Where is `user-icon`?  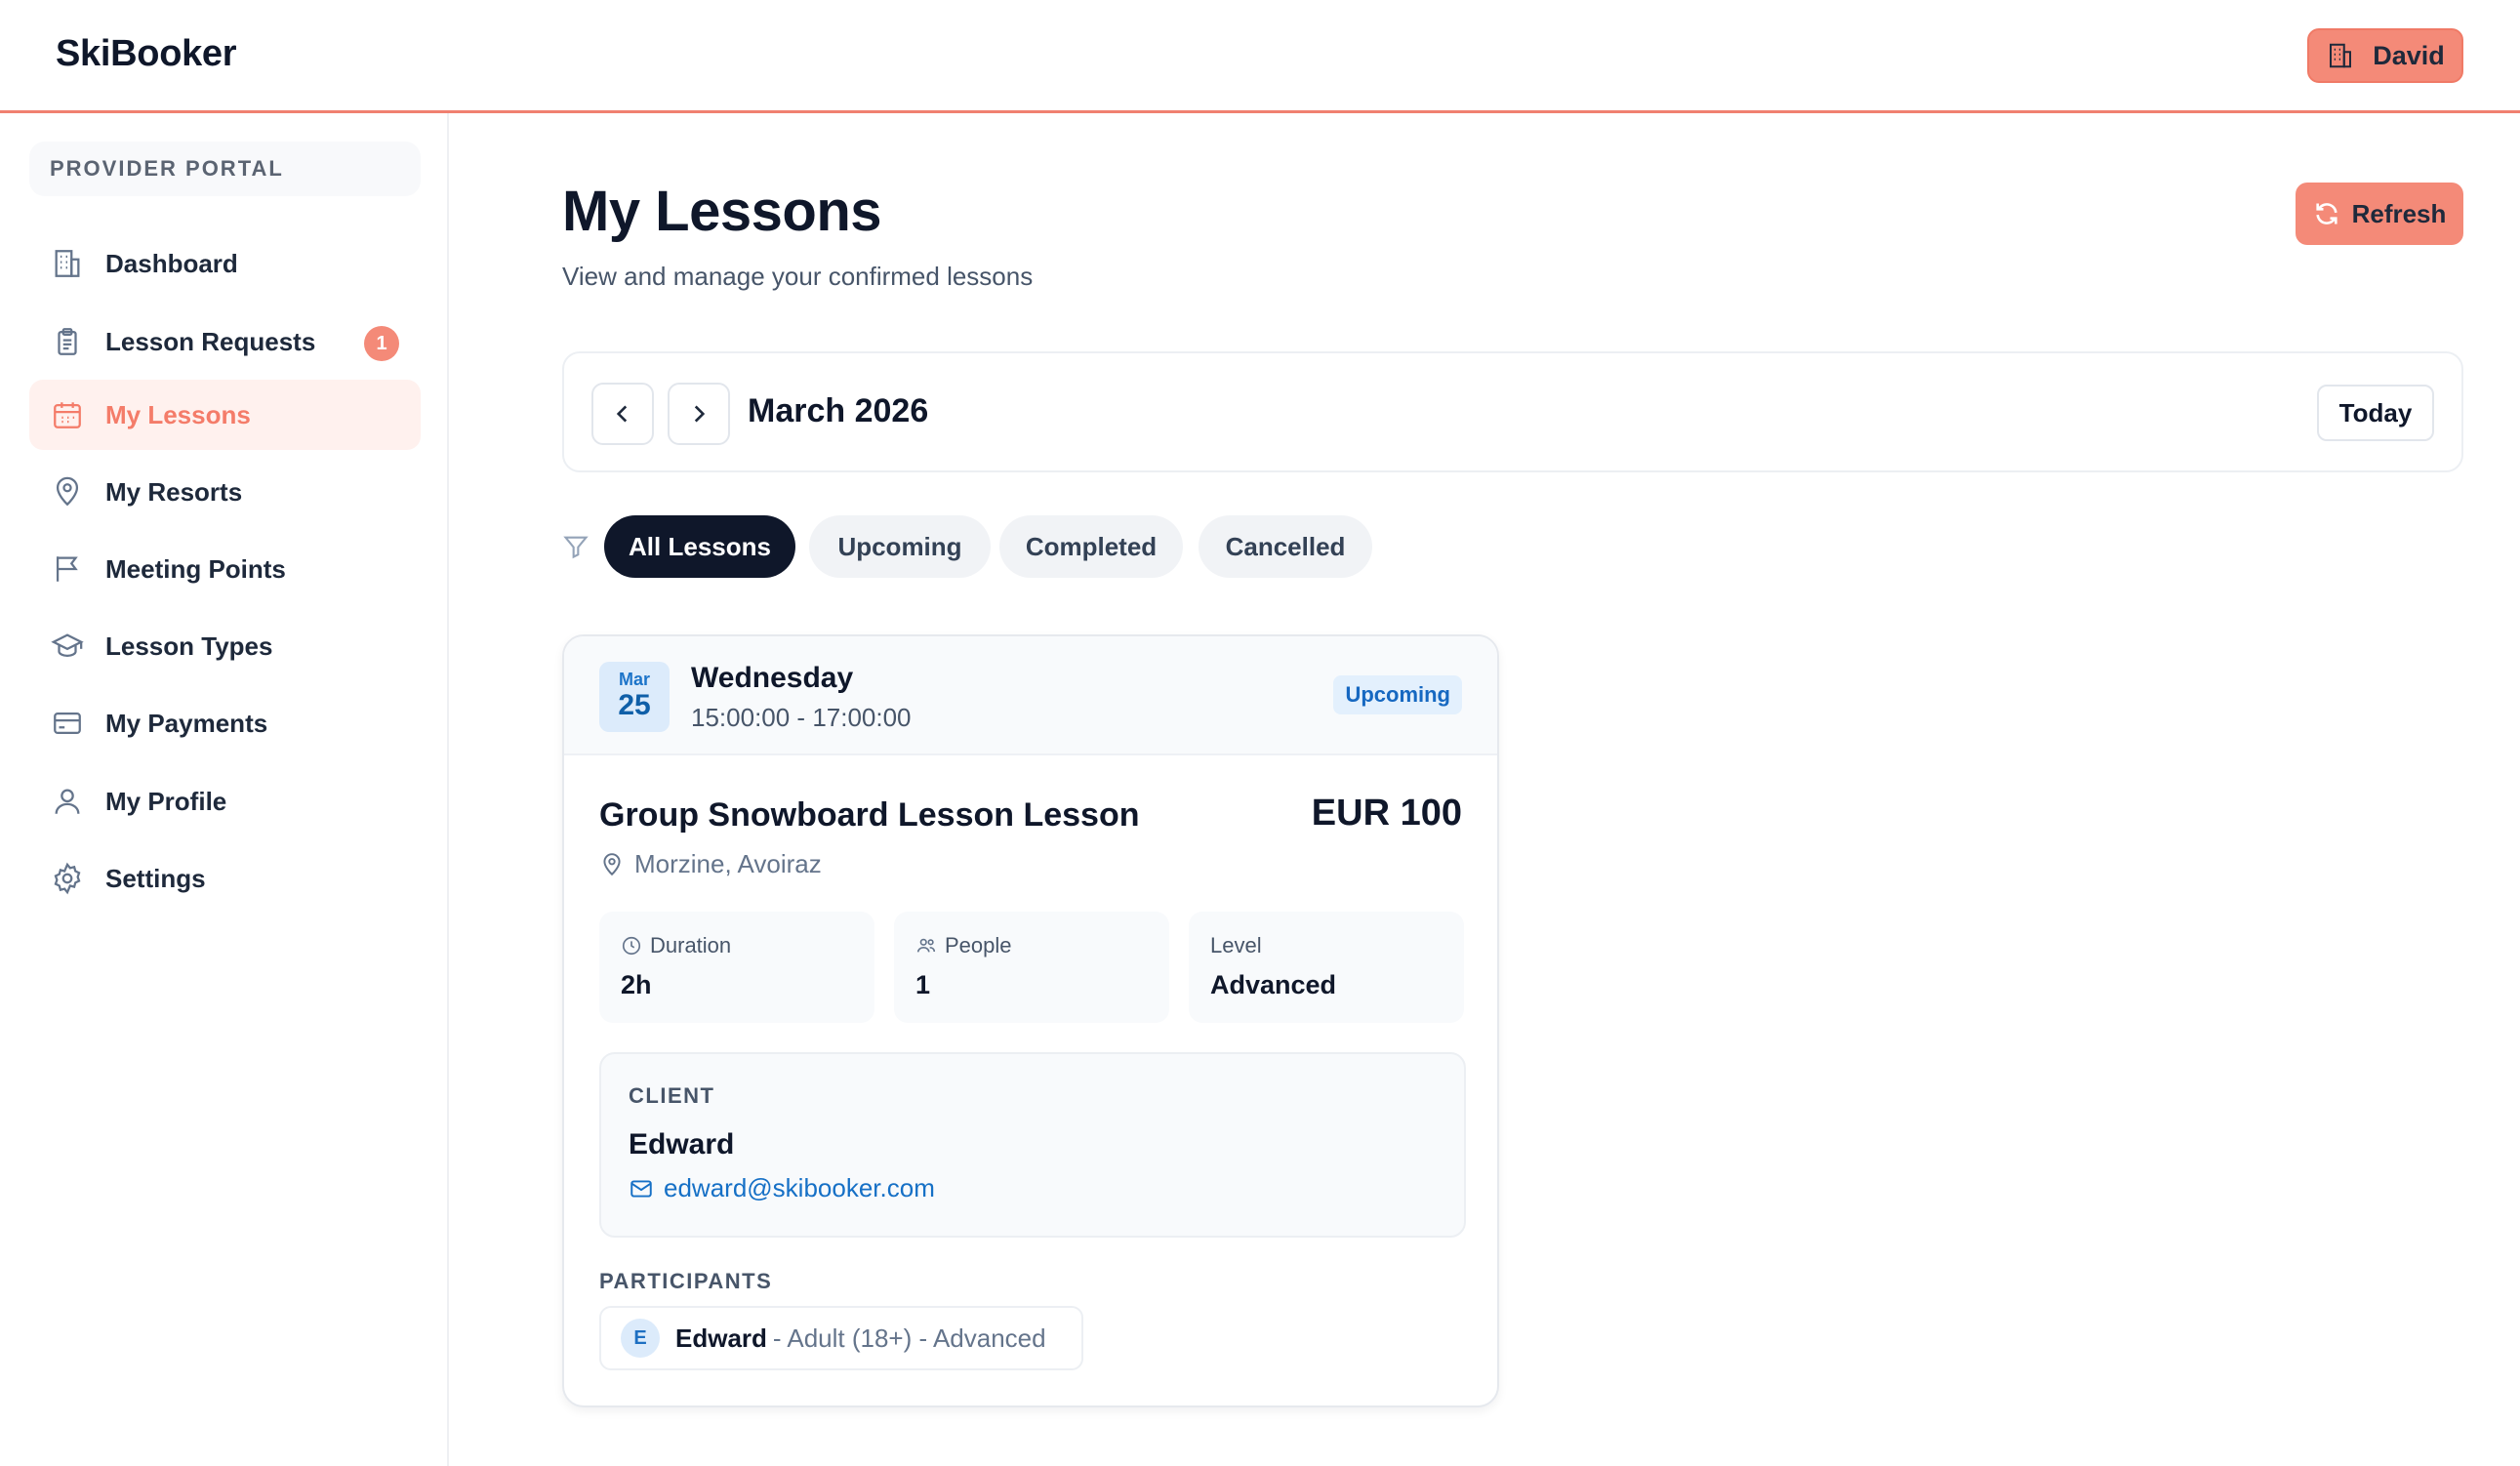 user-icon is located at coordinates (67, 801).